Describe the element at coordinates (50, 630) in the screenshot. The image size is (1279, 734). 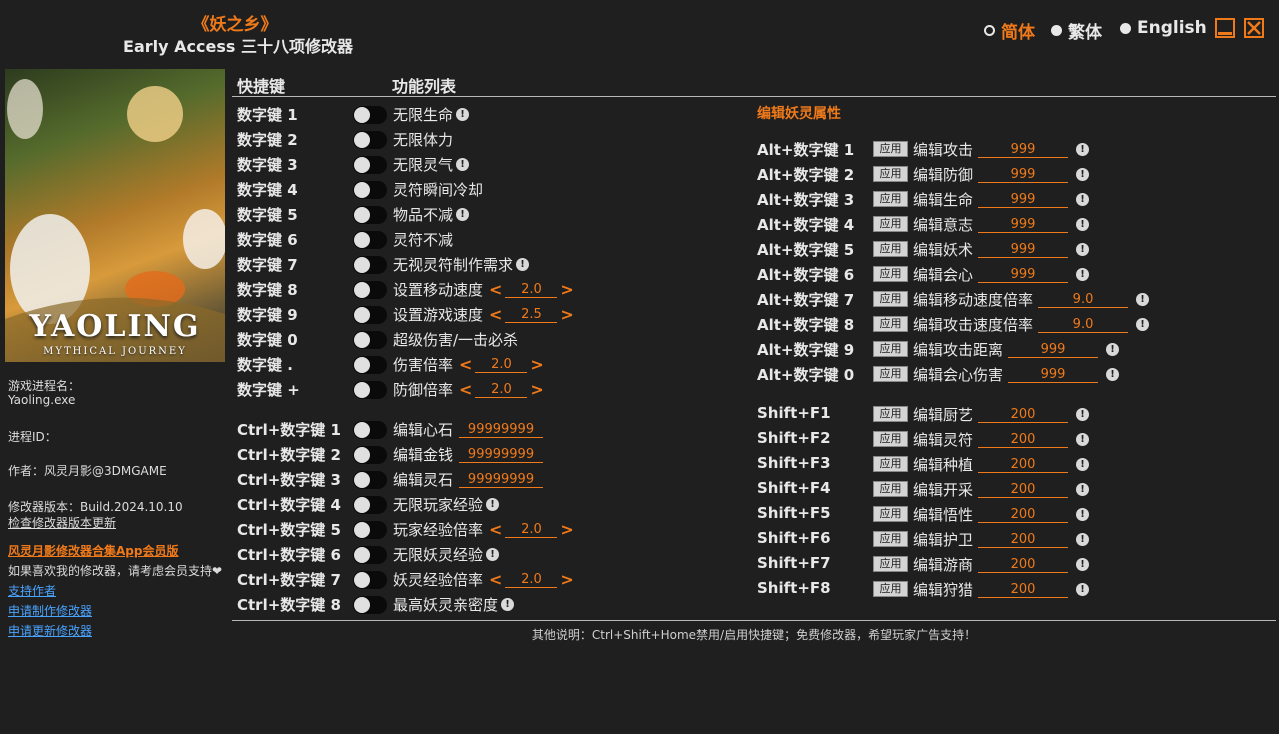
I see `request-update-link: 申请更新修改器` at that location.